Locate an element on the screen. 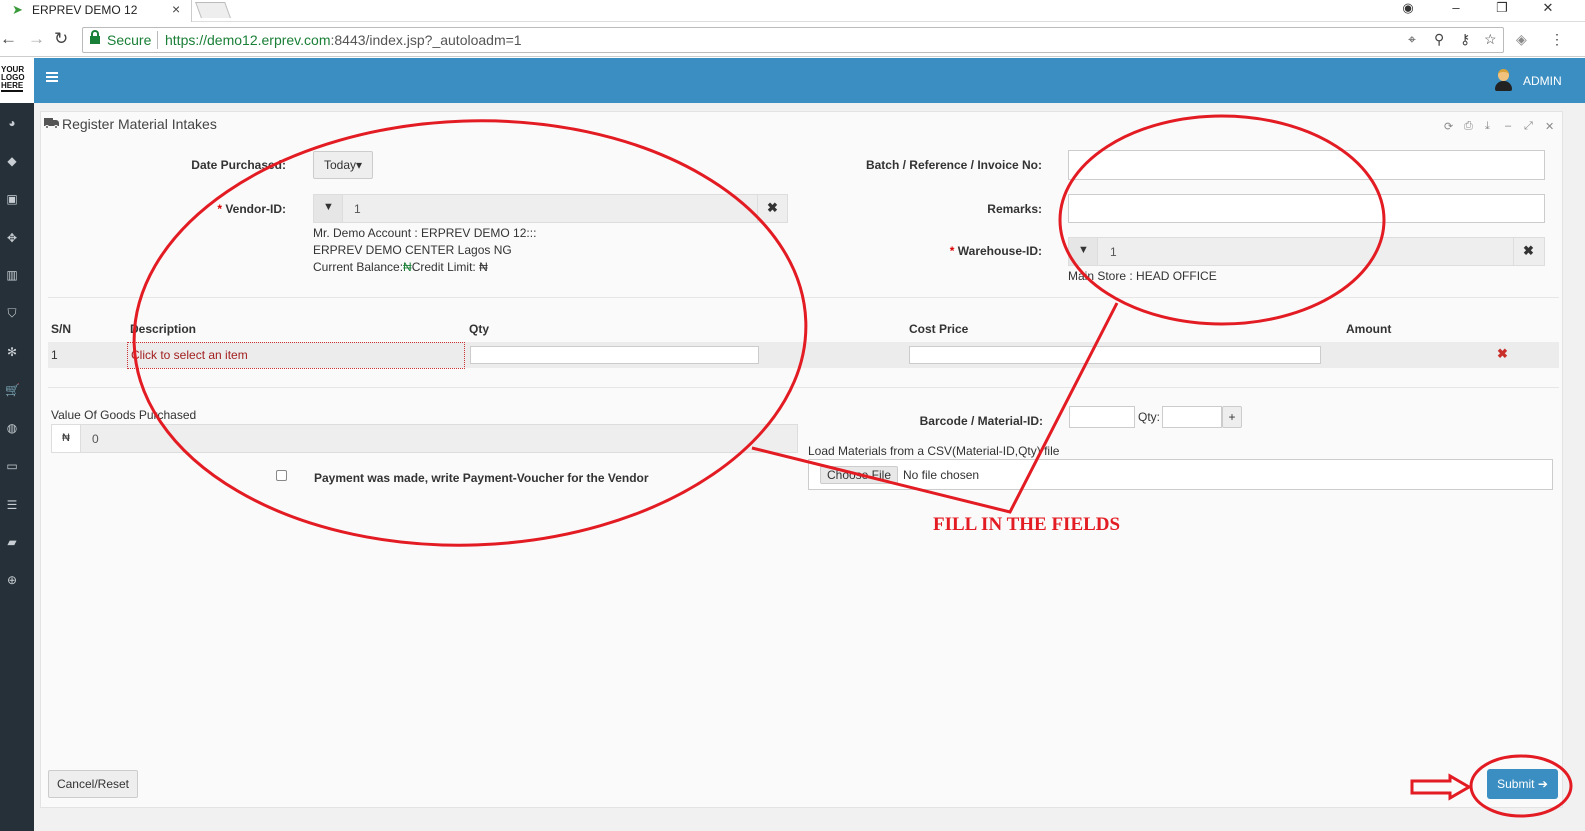 Image resolution: width=1585 pixels, height=831 pixels. annotation-ellipse-submit is located at coordinates (1521, 786).